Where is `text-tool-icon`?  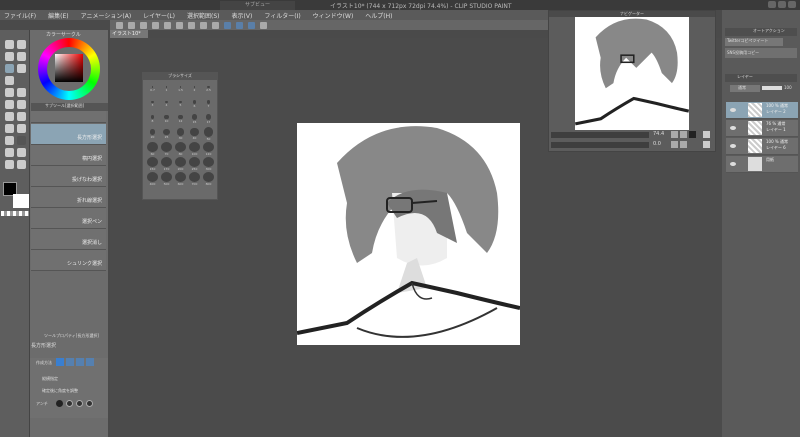 text-tool-icon is located at coordinates (21, 152).